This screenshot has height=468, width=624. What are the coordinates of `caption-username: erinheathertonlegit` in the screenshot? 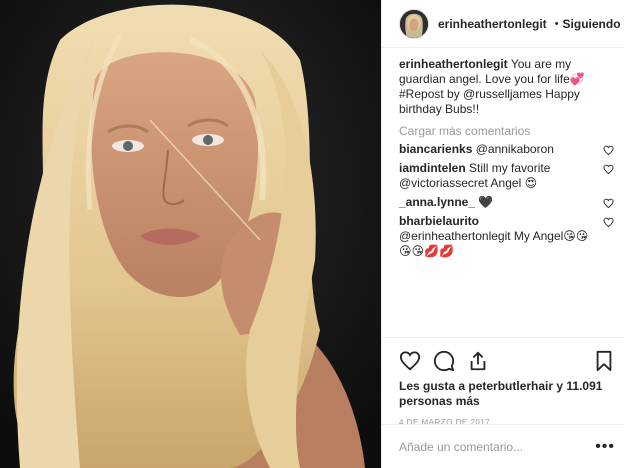 It's located at (453, 64).